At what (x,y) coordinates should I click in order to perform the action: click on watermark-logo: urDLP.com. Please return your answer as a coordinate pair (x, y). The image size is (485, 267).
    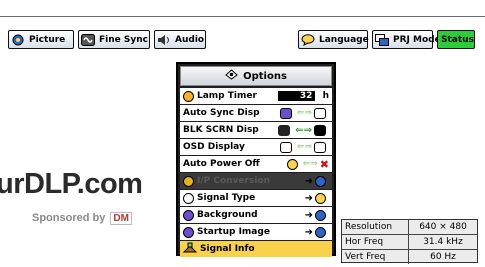
    Looking at the image, I should click on (71, 184).